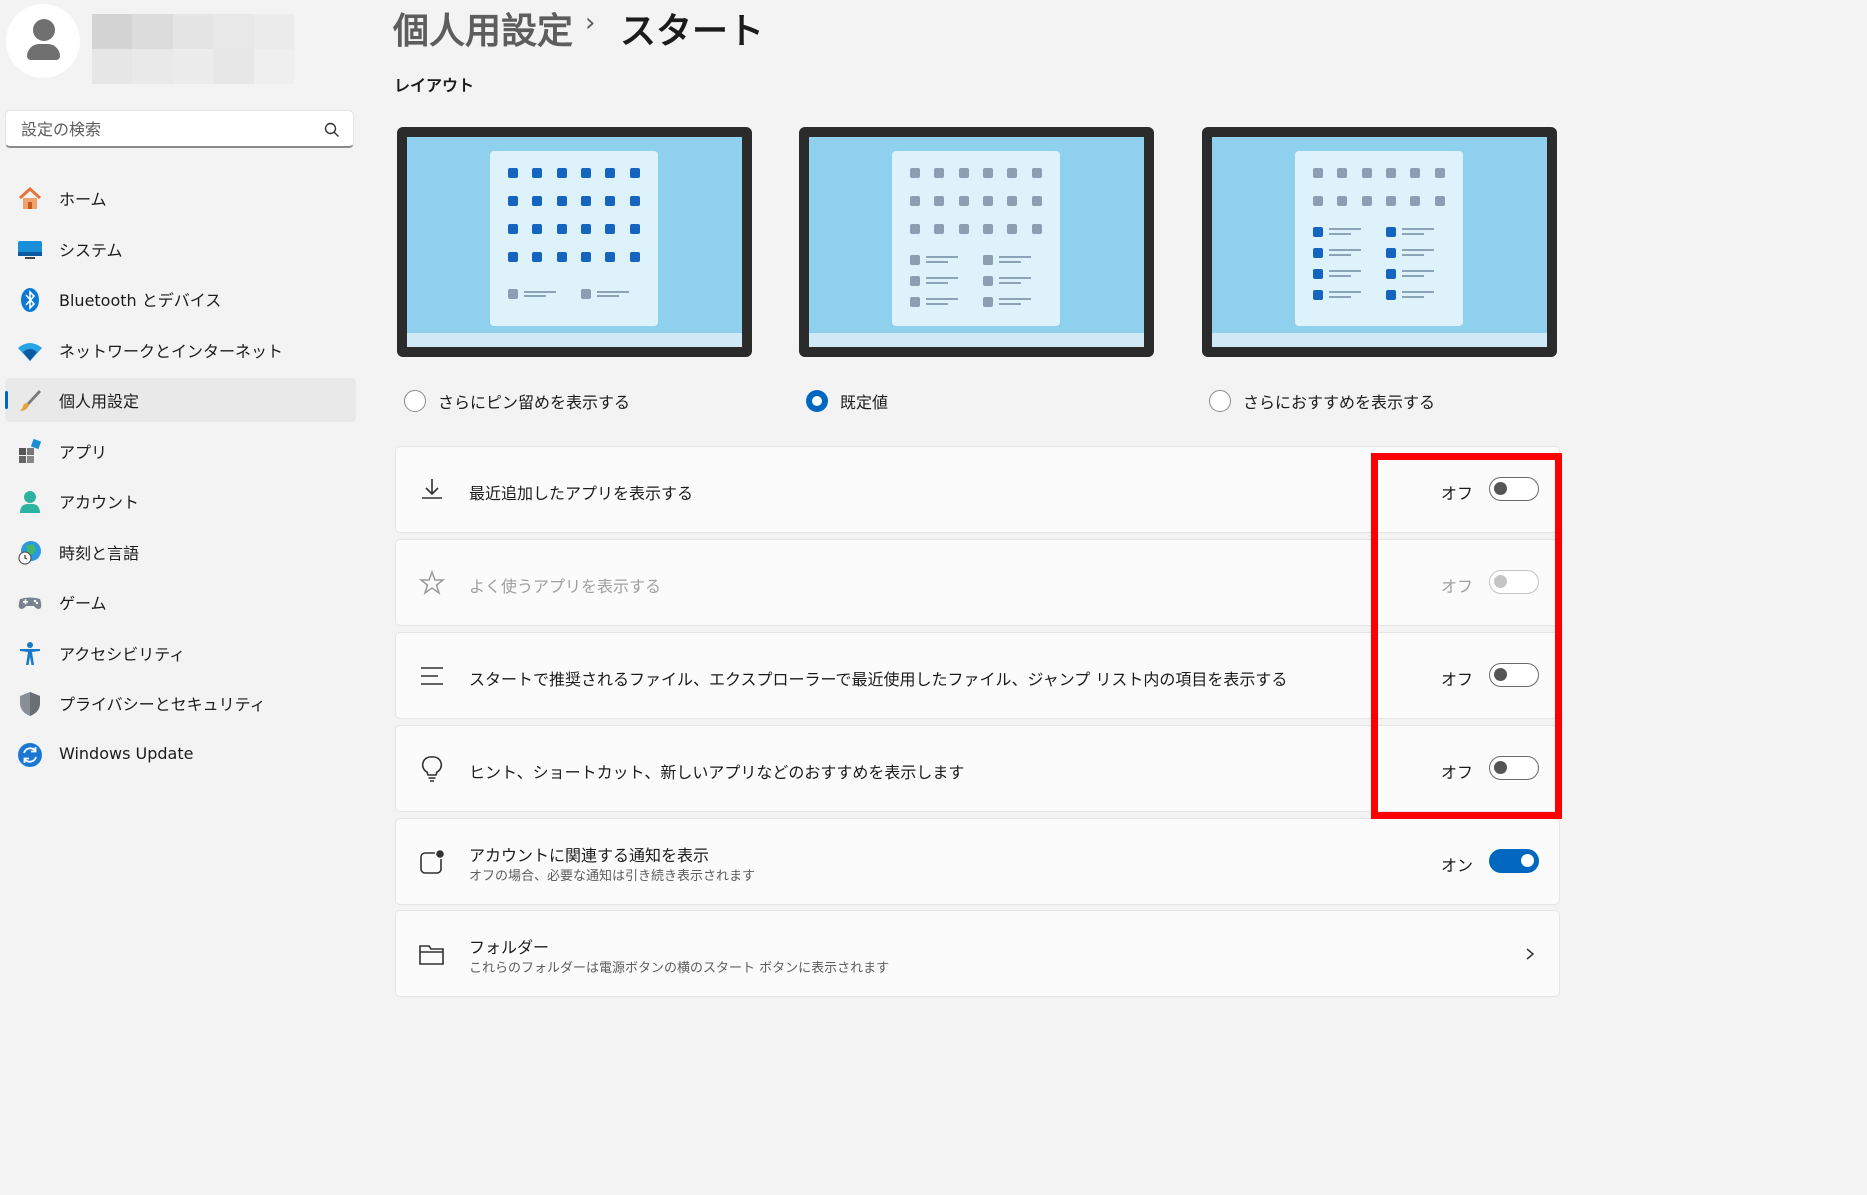 This screenshot has height=1195, width=1867. Describe the element at coordinates (612, 876) in the screenshot. I see `setting-subtitle: オフの場合、必要な通知は引き続き表示されます` at that location.